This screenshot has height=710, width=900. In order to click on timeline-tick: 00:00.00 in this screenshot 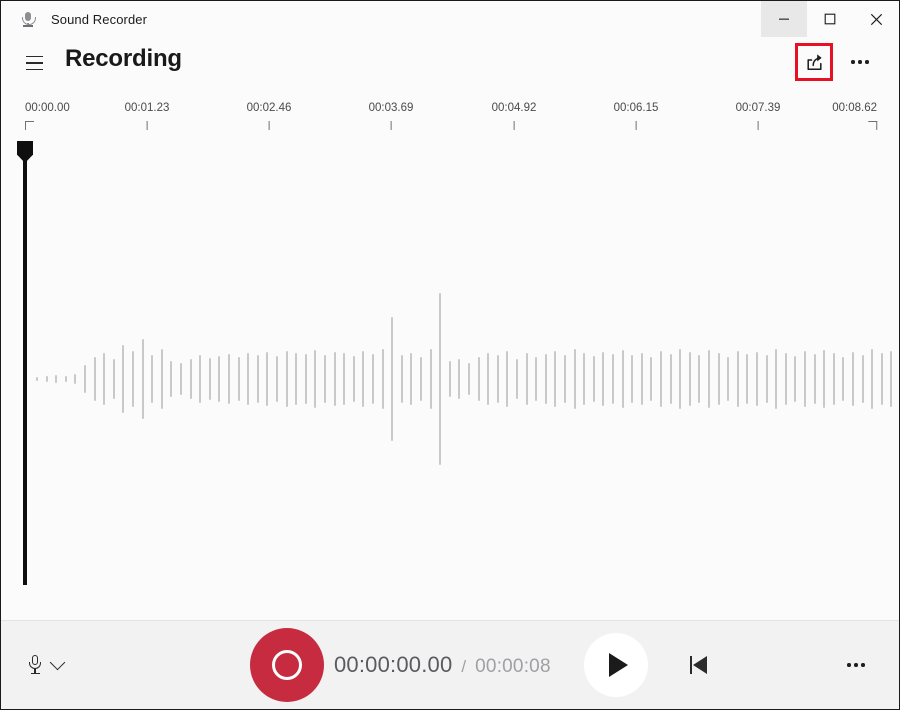, I will do `click(47, 115)`.